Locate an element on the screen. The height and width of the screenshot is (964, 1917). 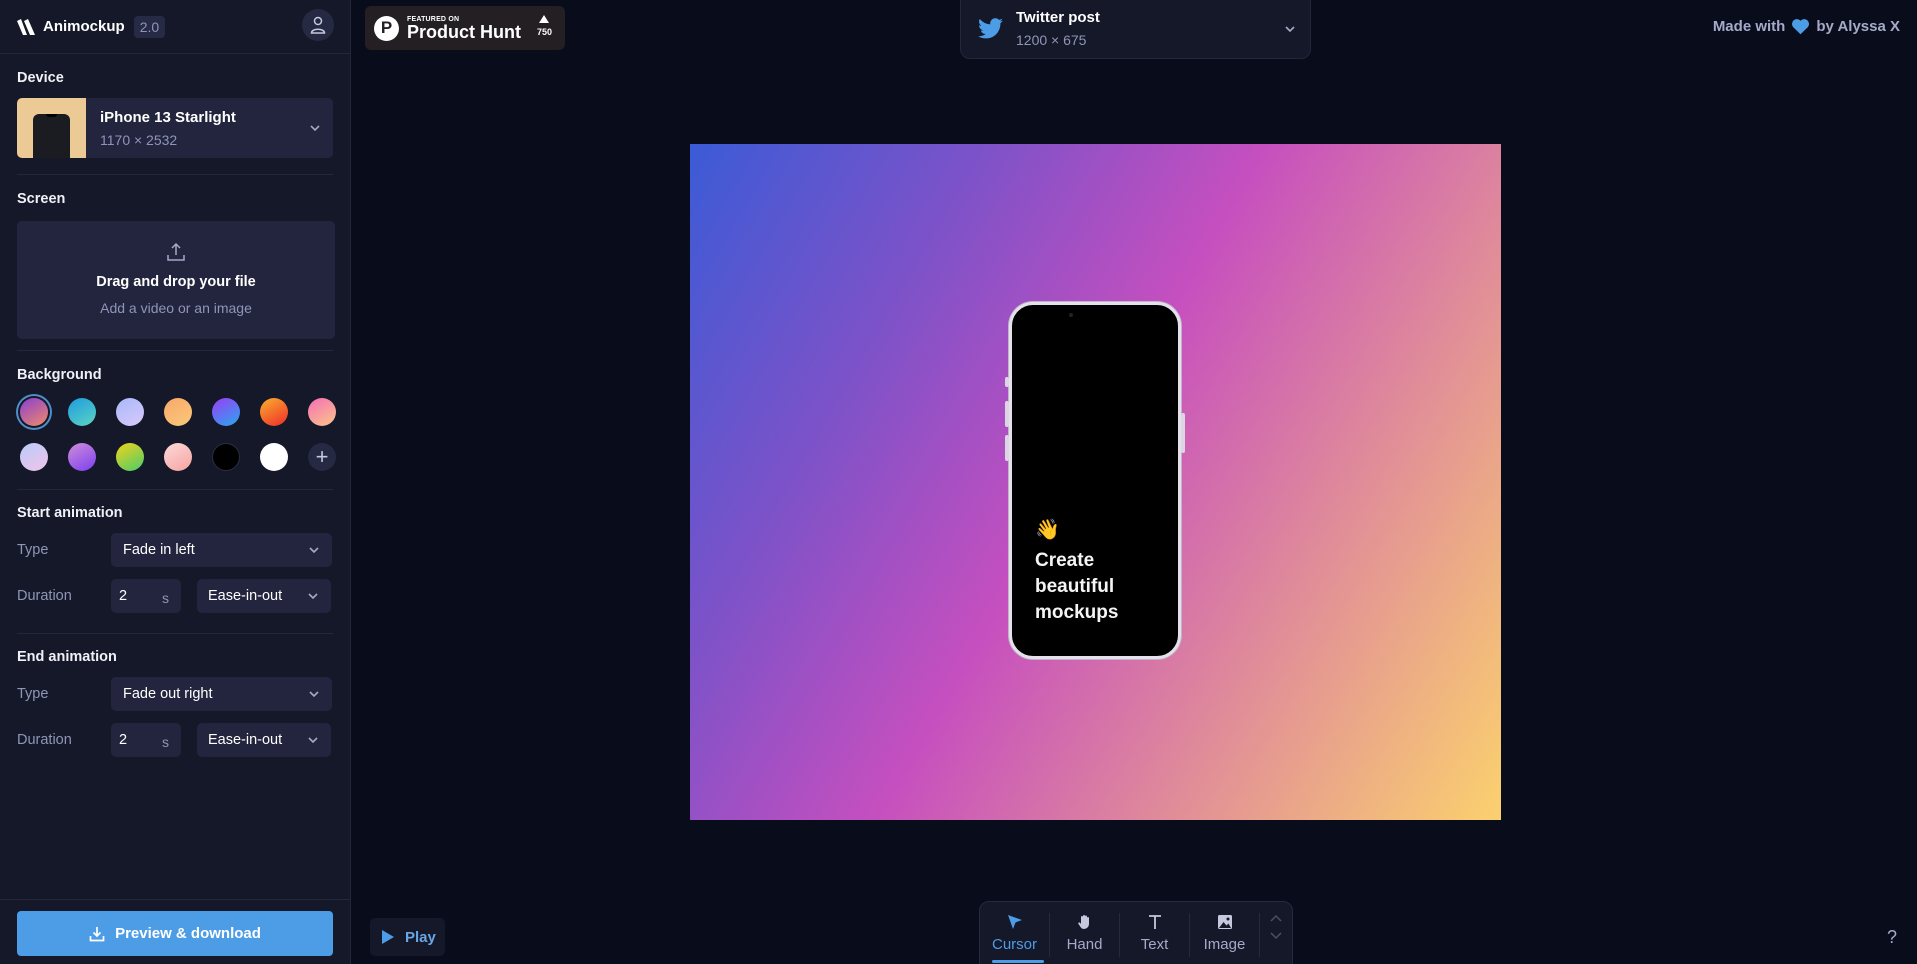
end-animation-title: End animation is located at coordinates (67, 657).